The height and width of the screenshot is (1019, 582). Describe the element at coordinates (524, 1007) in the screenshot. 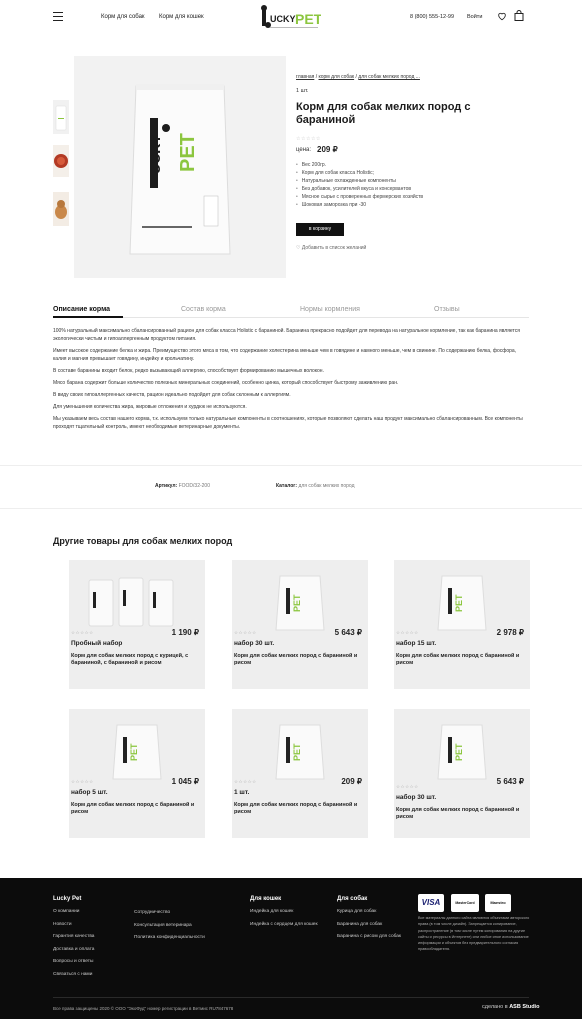

I see `studio-name: ASB Studio` at that location.